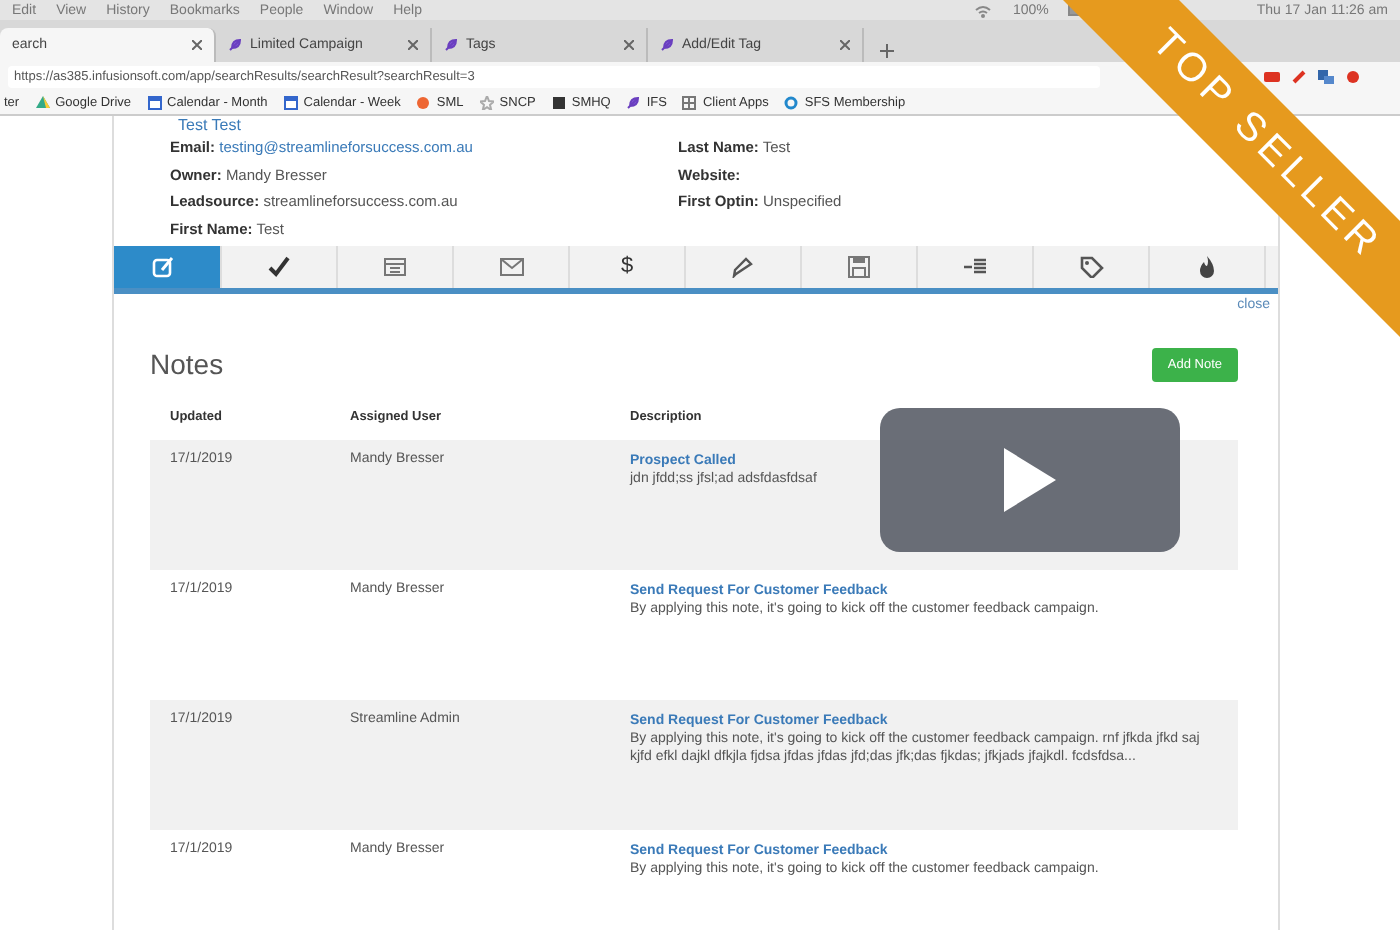 The height and width of the screenshot is (930, 1400). I want to click on new-tab-icon, so click(887, 53).